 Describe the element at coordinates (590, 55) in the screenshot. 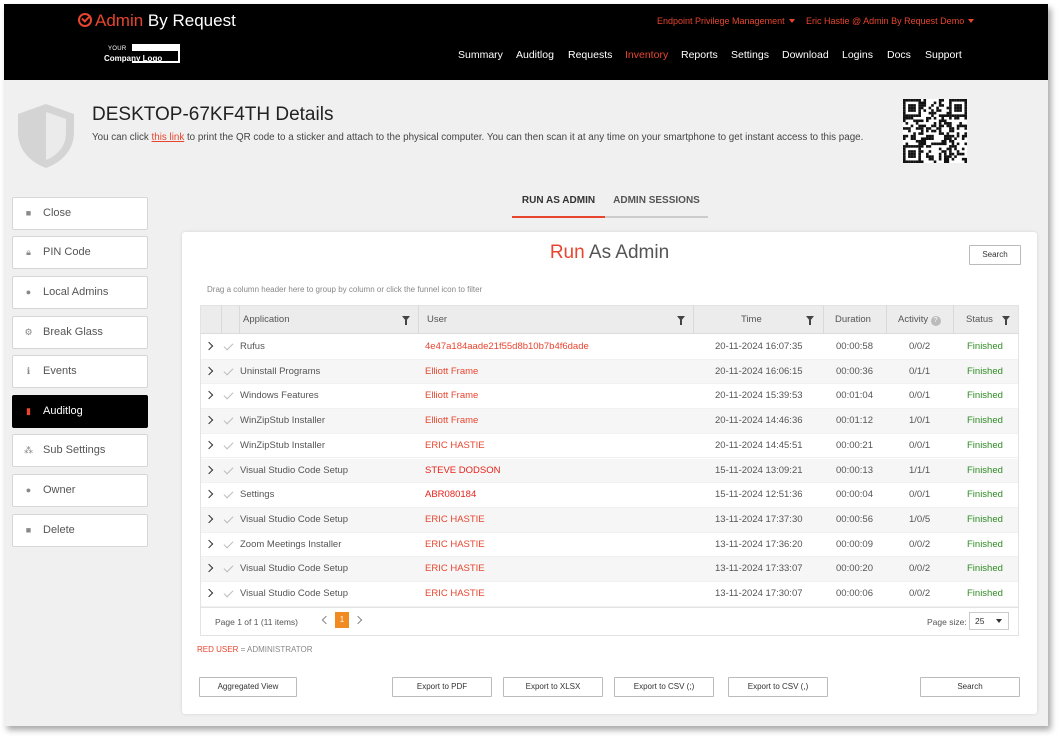

I see `nav-requests: Requests` at that location.